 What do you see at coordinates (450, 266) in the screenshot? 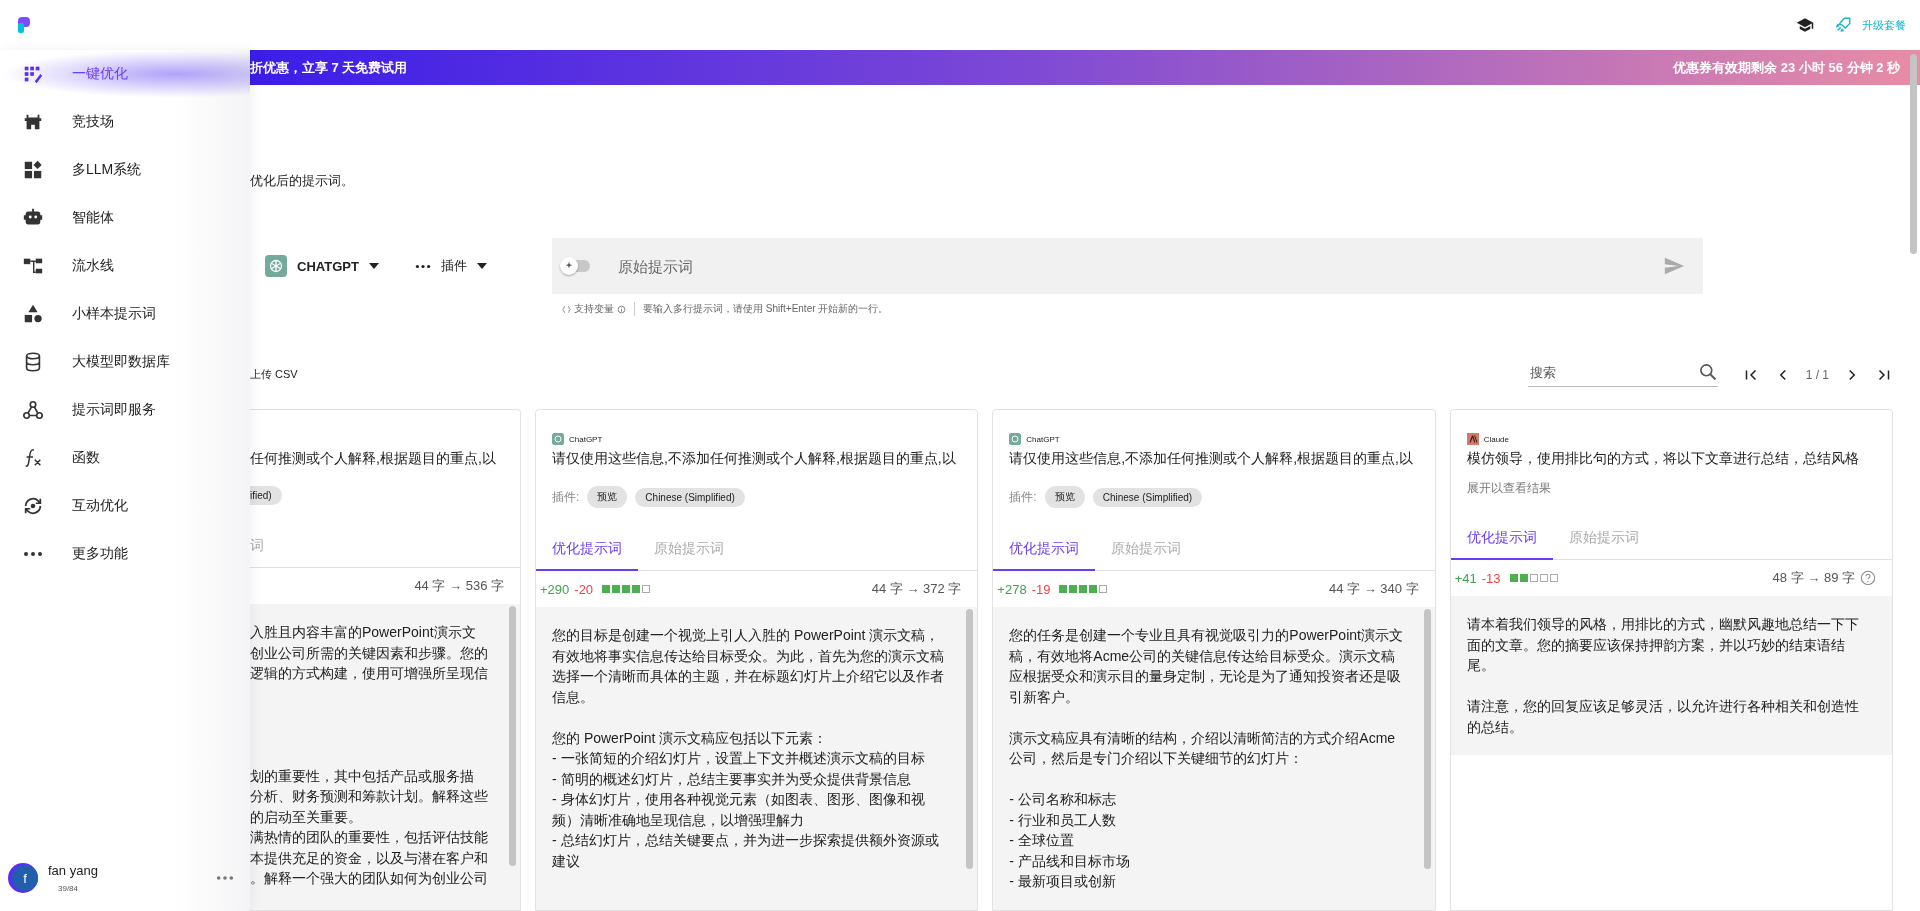
I see `plugin-select: 插件` at bounding box center [450, 266].